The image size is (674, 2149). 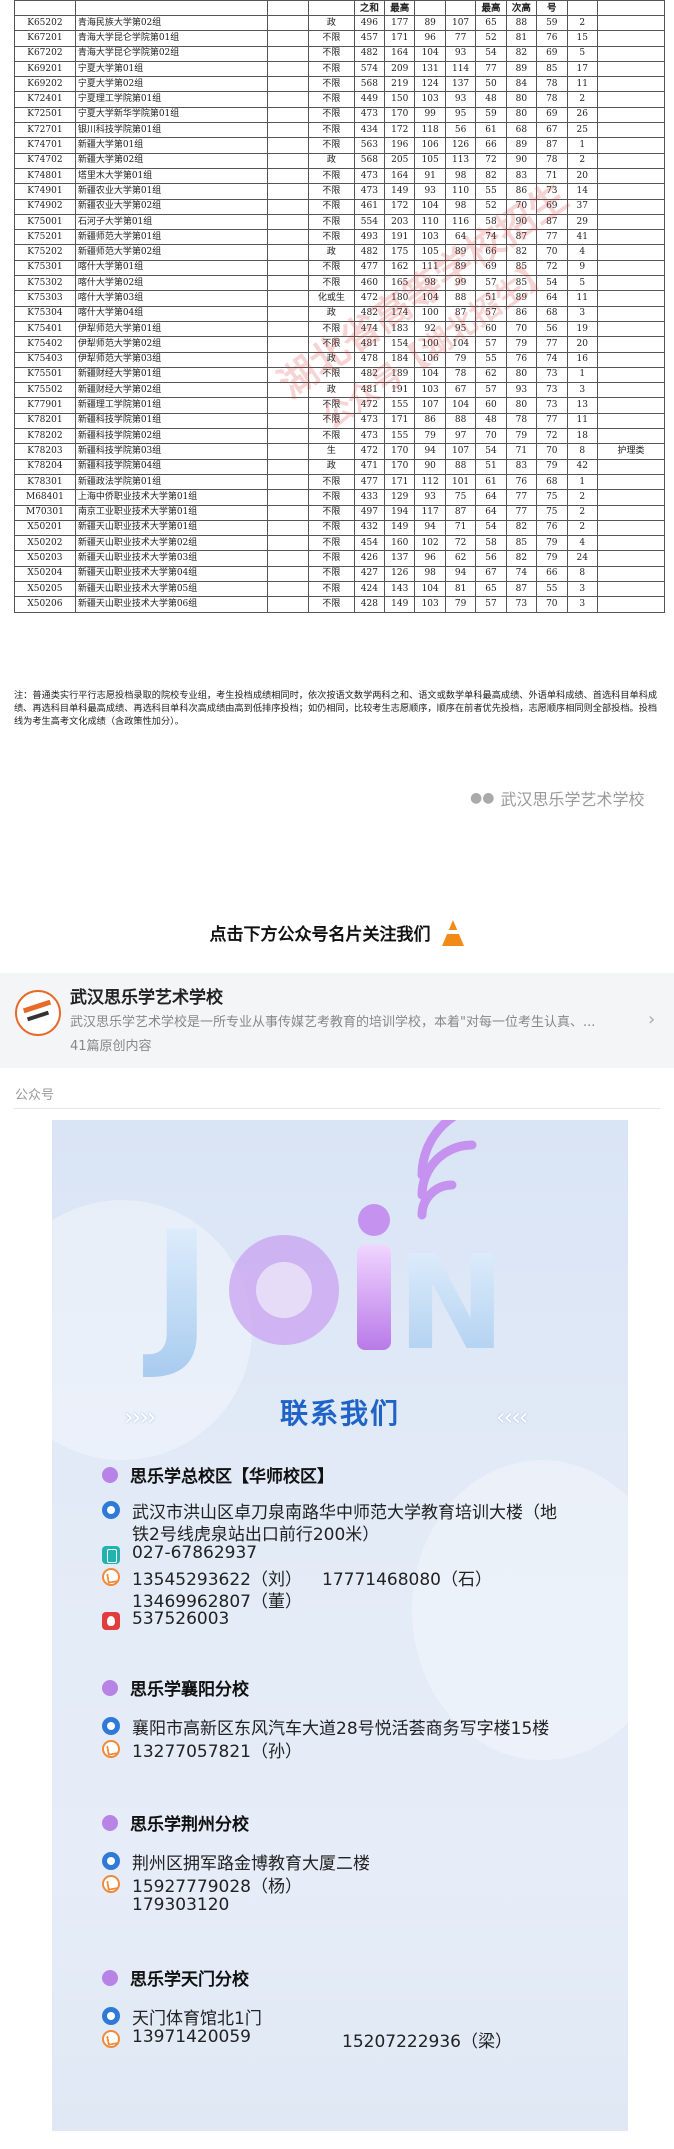 What do you see at coordinates (45, 130) in the screenshot?
I see `table-cell: K72701` at bounding box center [45, 130].